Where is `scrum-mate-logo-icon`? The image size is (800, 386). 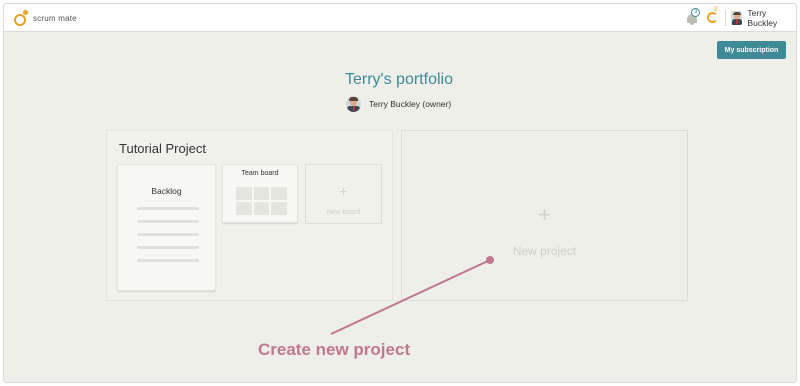
scrum-mate-logo-icon is located at coordinates (21, 18).